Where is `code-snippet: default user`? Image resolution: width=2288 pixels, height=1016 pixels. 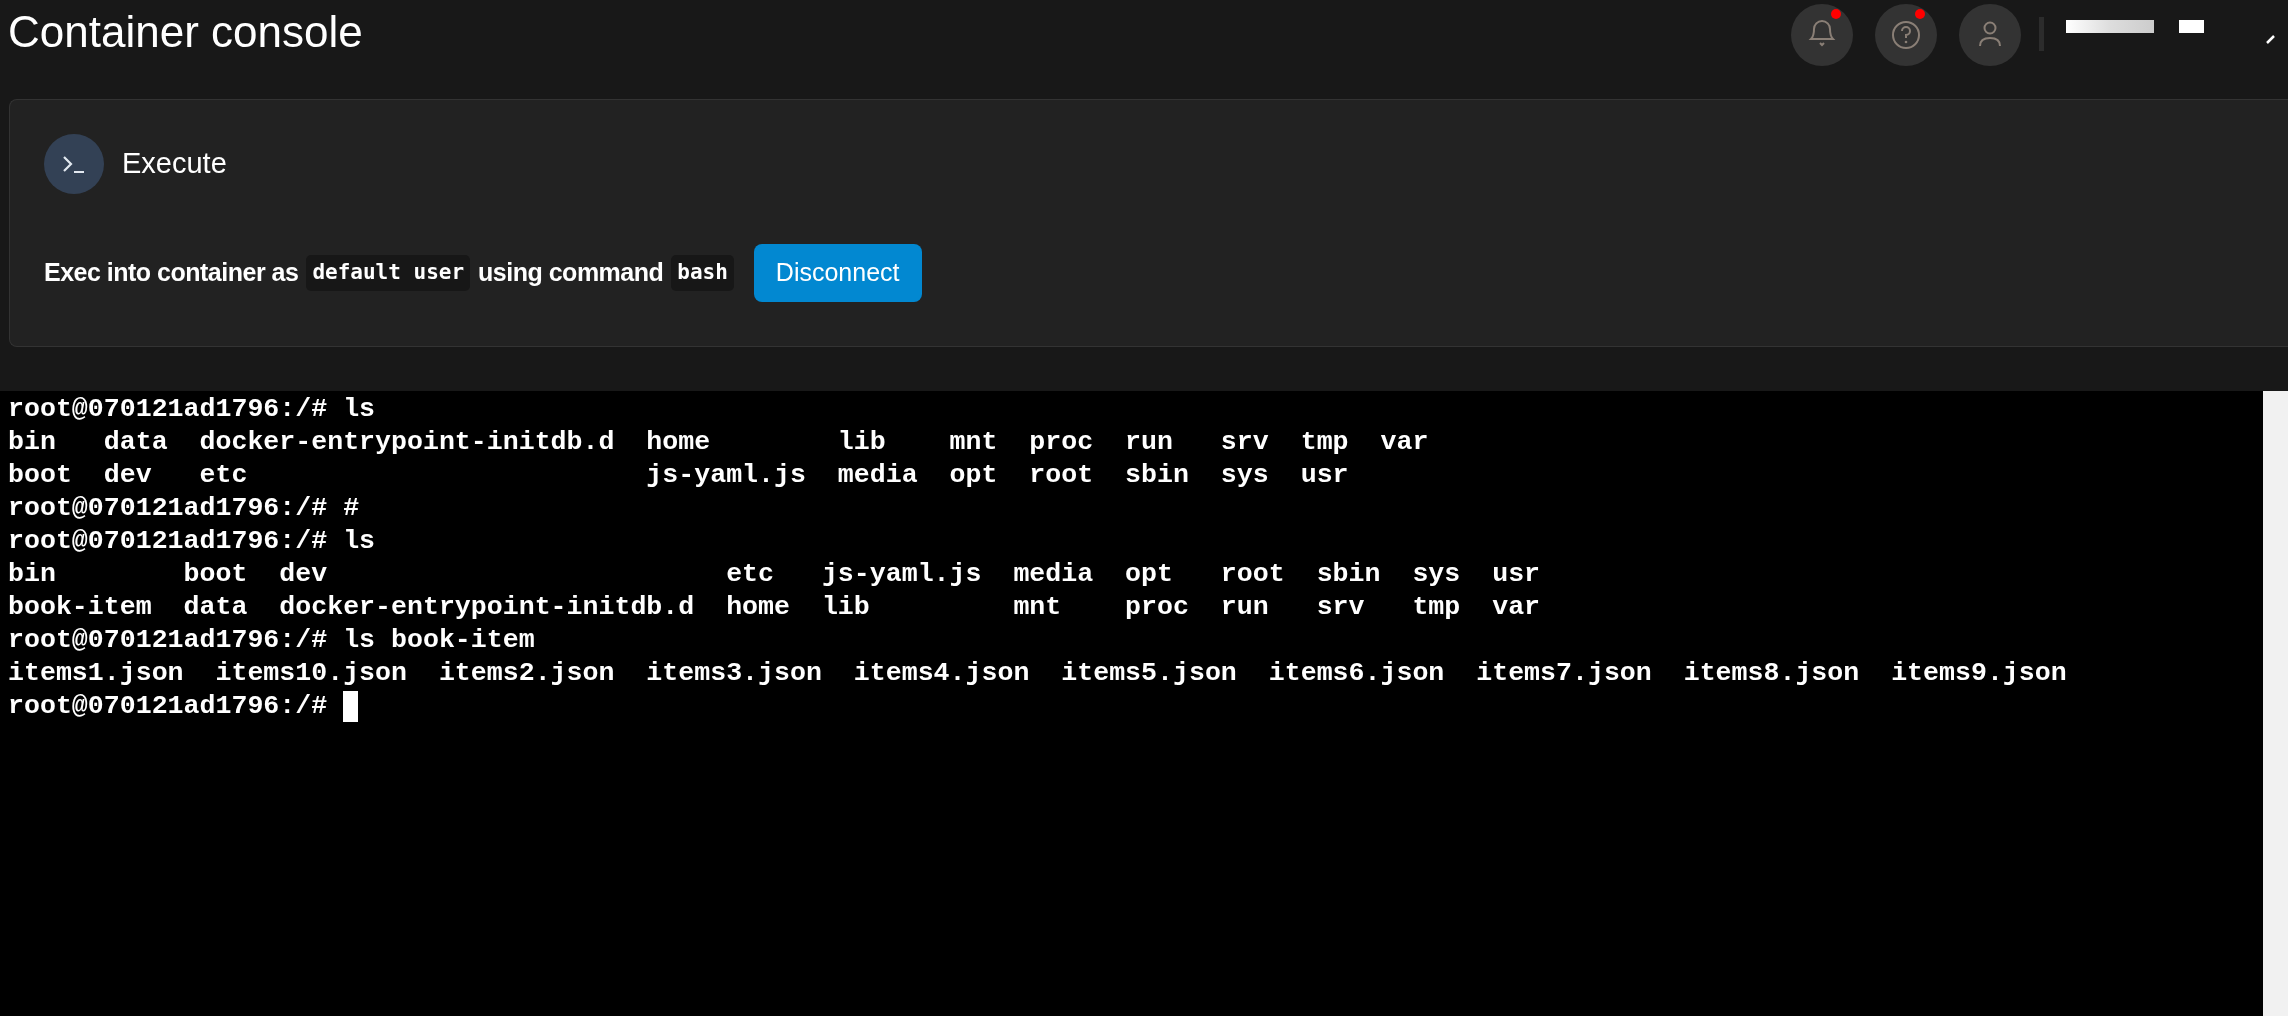 code-snippet: default user is located at coordinates (388, 273).